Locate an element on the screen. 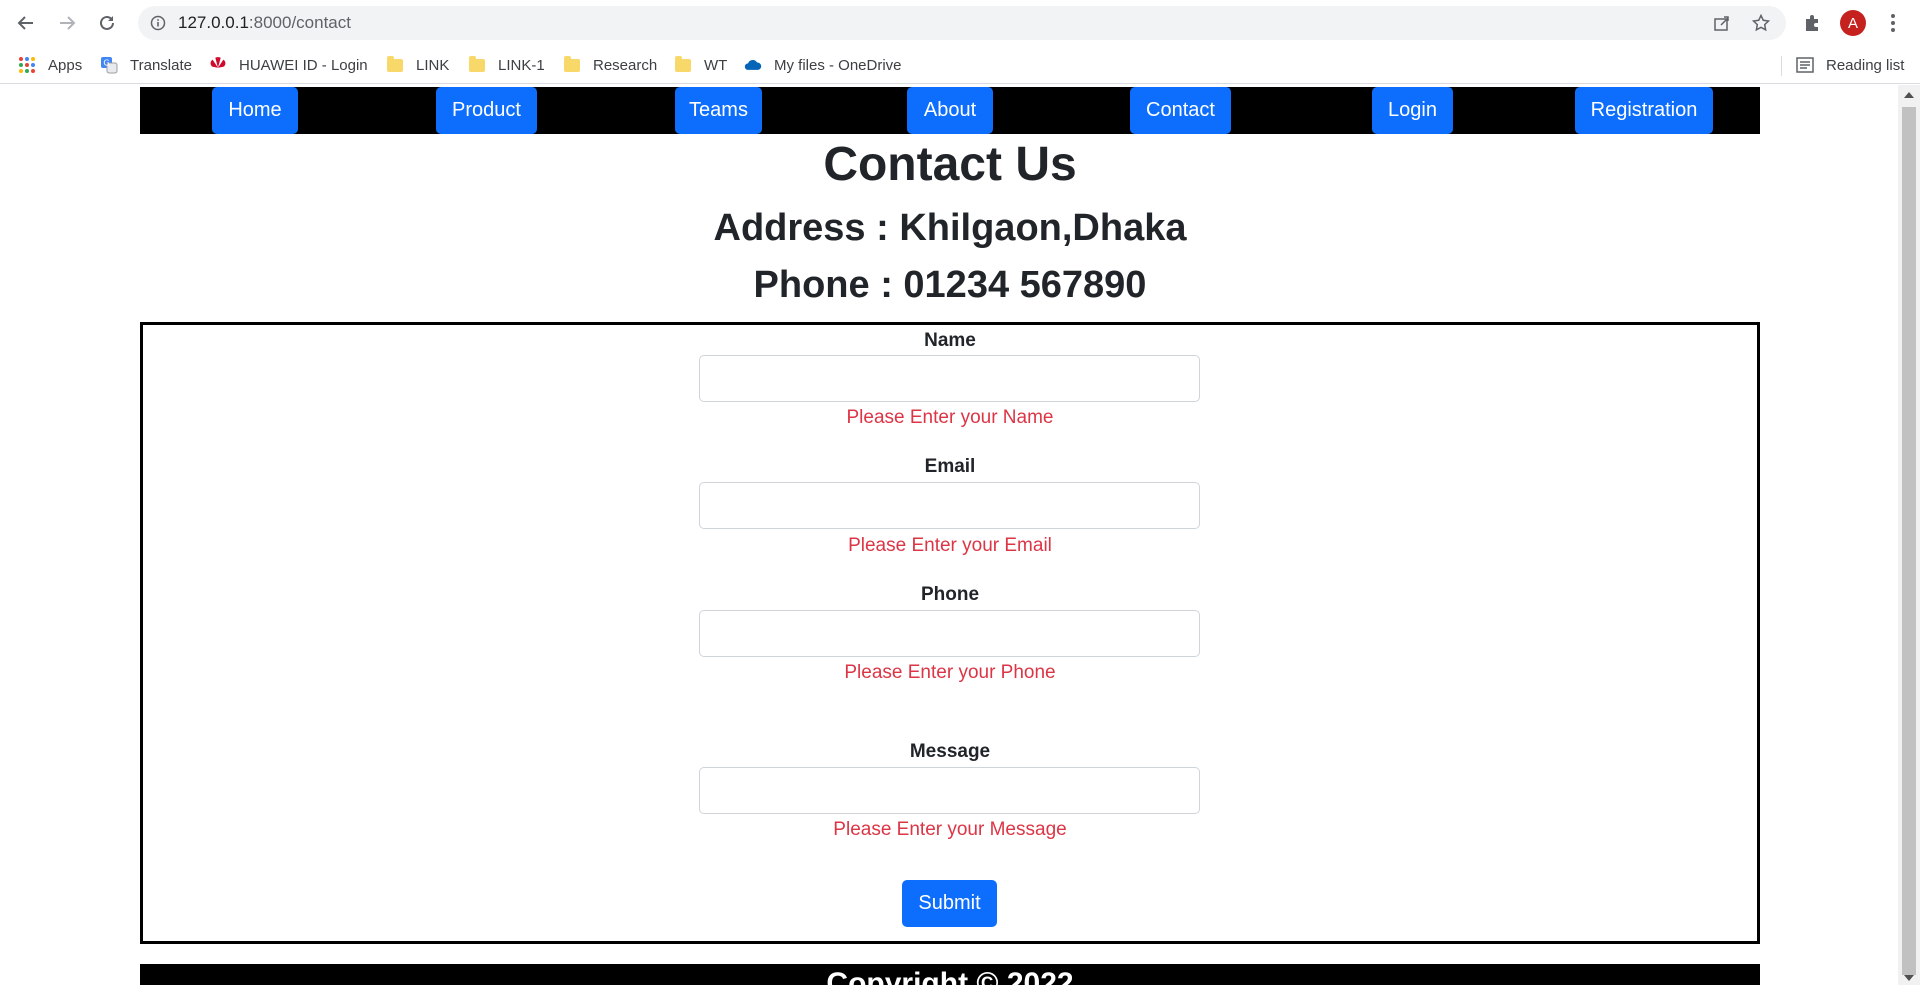  bookmark-label: WT is located at coordinates (716, 65).